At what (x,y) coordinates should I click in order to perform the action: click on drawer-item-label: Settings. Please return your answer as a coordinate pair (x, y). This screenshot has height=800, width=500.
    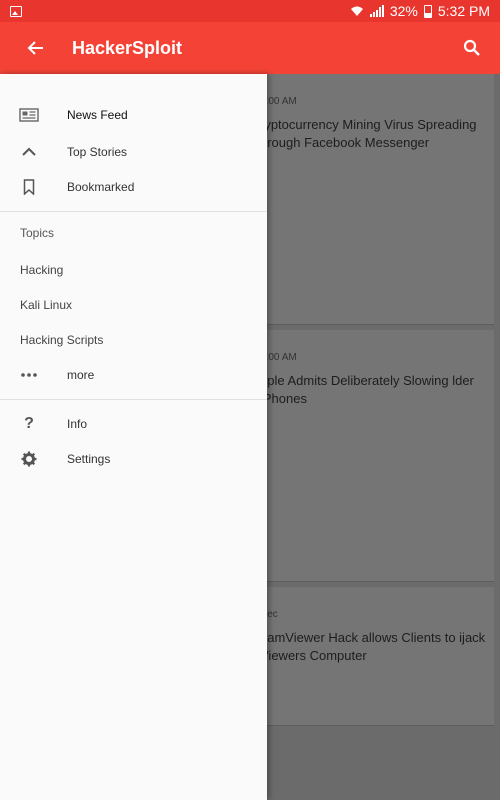
    Looking at the image, I should click on (89, 458).